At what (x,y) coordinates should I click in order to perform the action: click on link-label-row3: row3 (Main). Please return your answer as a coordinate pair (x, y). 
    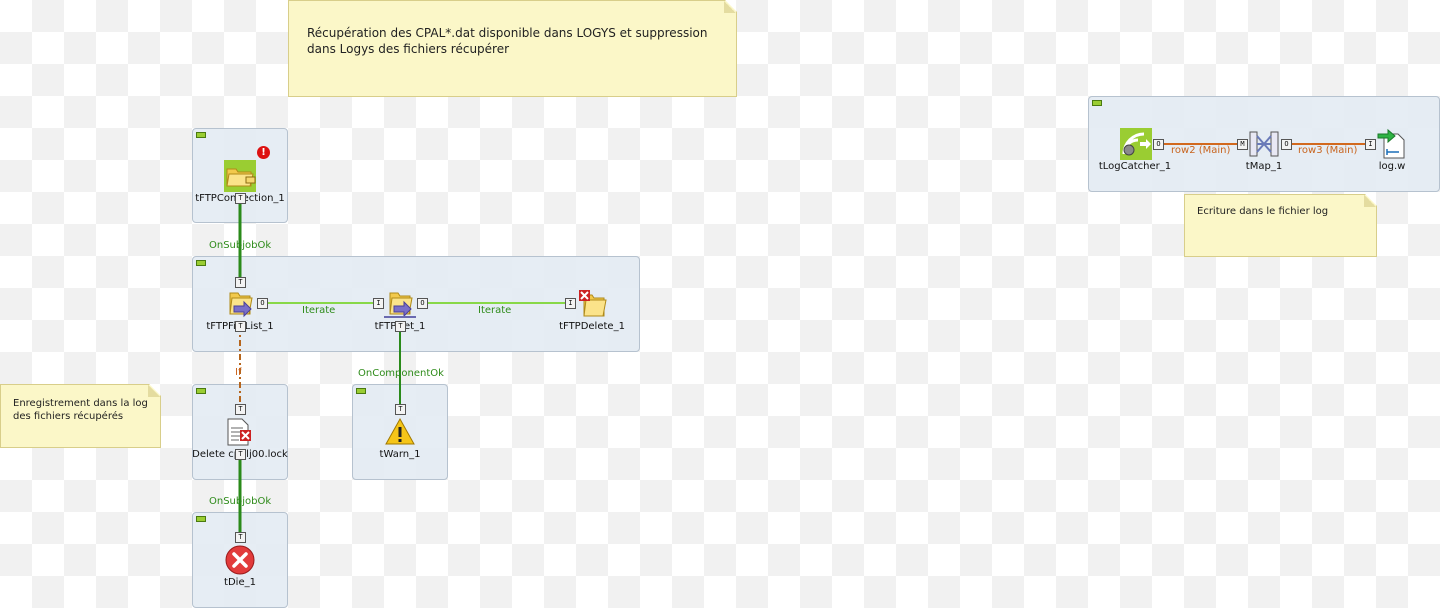
    Looking at the image, I should click on (1327, 150).